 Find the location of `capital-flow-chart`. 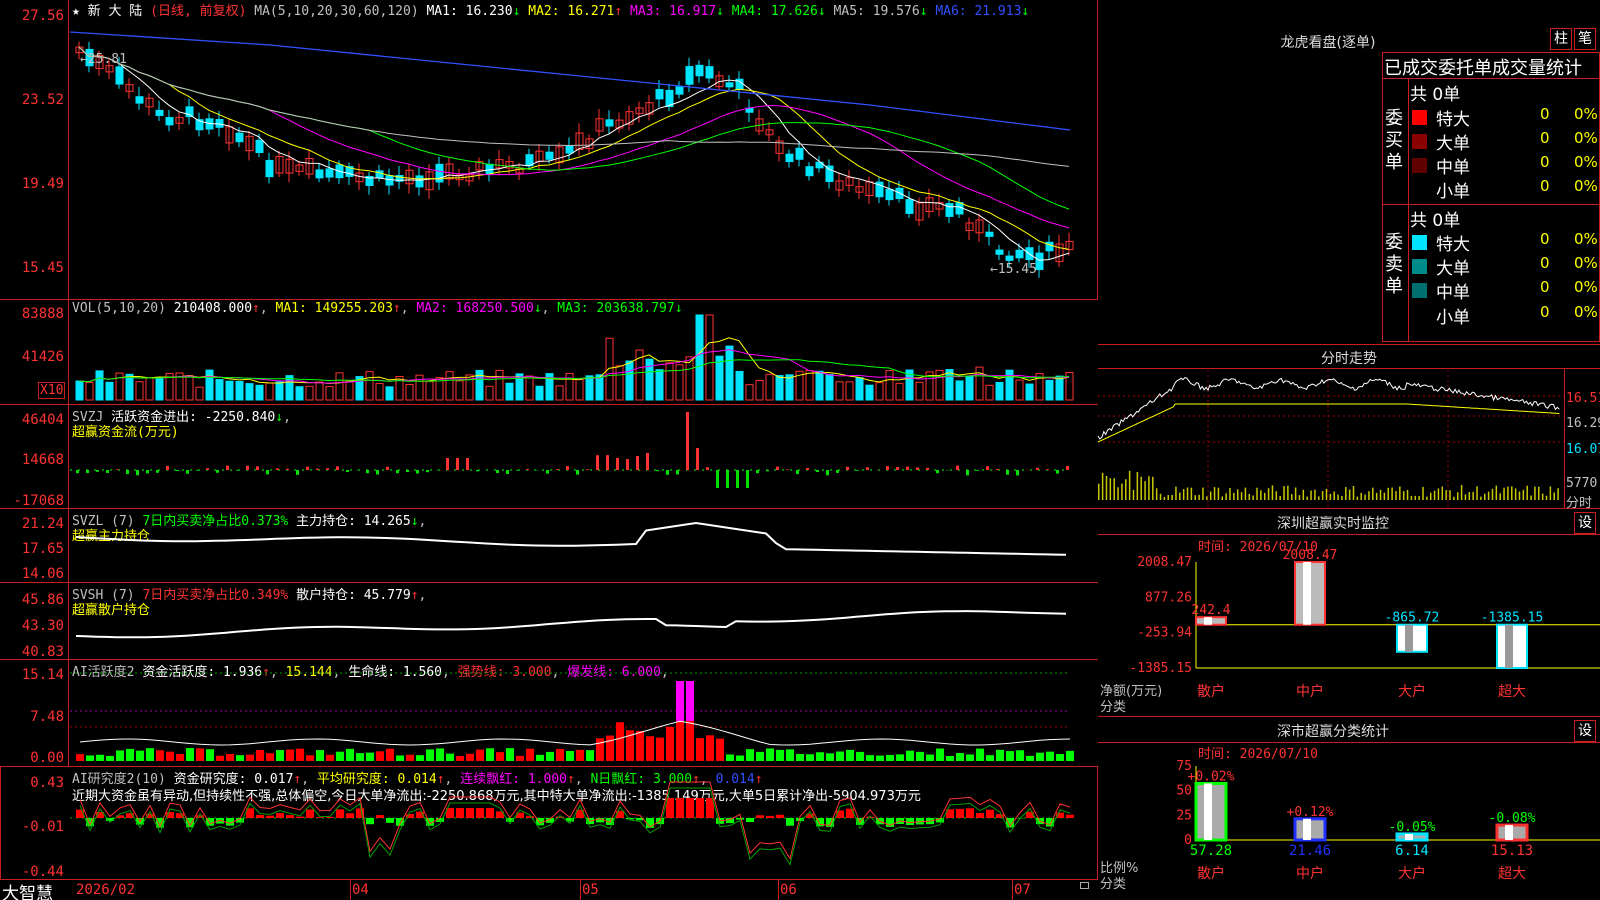

capital-flow-chart is located at coordinates (583, 459).